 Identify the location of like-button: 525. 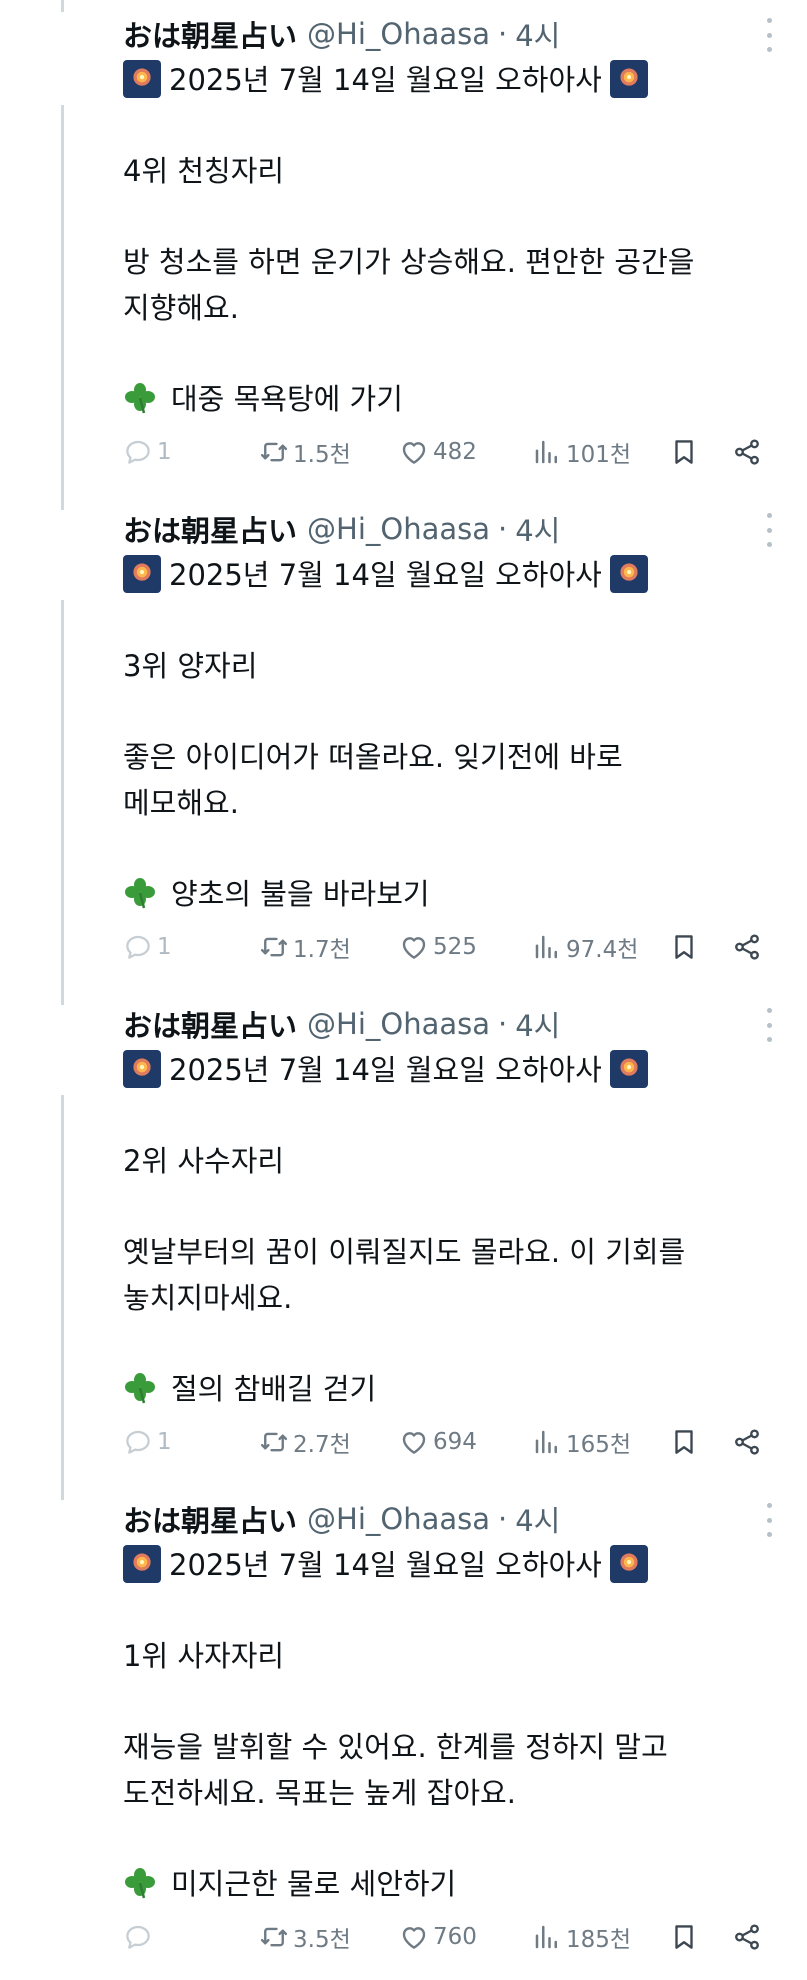
(438, 947).